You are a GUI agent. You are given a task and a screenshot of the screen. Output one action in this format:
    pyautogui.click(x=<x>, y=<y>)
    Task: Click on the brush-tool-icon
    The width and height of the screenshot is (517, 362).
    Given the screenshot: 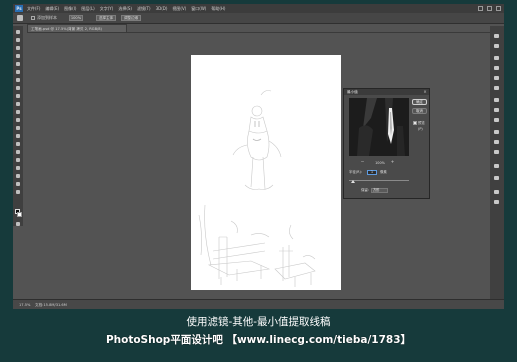 What is the action you would take?
    pyautogui.click(x=18, y=88)
    